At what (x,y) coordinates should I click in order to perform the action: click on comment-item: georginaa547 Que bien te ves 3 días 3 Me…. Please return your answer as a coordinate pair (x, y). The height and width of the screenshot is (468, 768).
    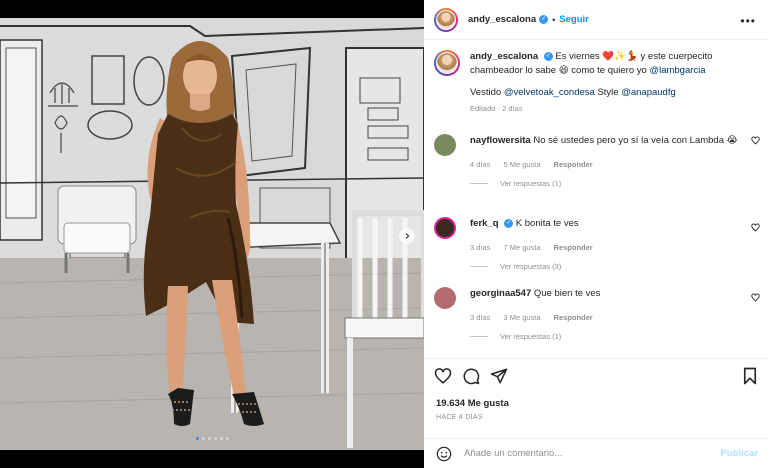
    Looking at the image, I should click on (599, 314).